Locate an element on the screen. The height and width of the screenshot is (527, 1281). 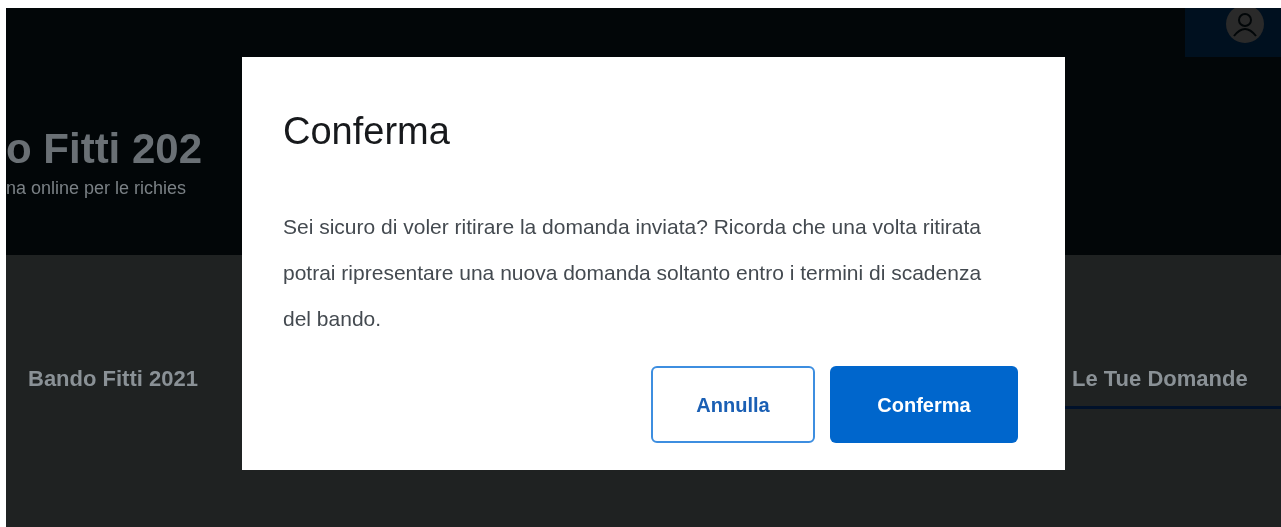
confirm-button: Conferma is located at coordinates (924, 404).